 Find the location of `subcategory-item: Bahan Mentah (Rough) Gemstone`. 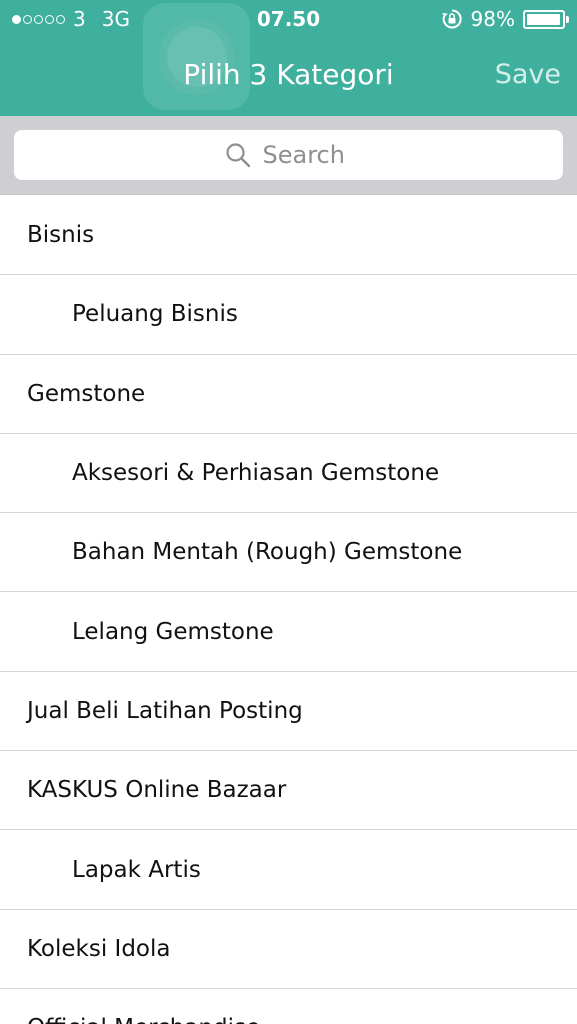

subcategory-item: Bahan Mentah (Rough) Gemstone is located at coordinates (288, 553).